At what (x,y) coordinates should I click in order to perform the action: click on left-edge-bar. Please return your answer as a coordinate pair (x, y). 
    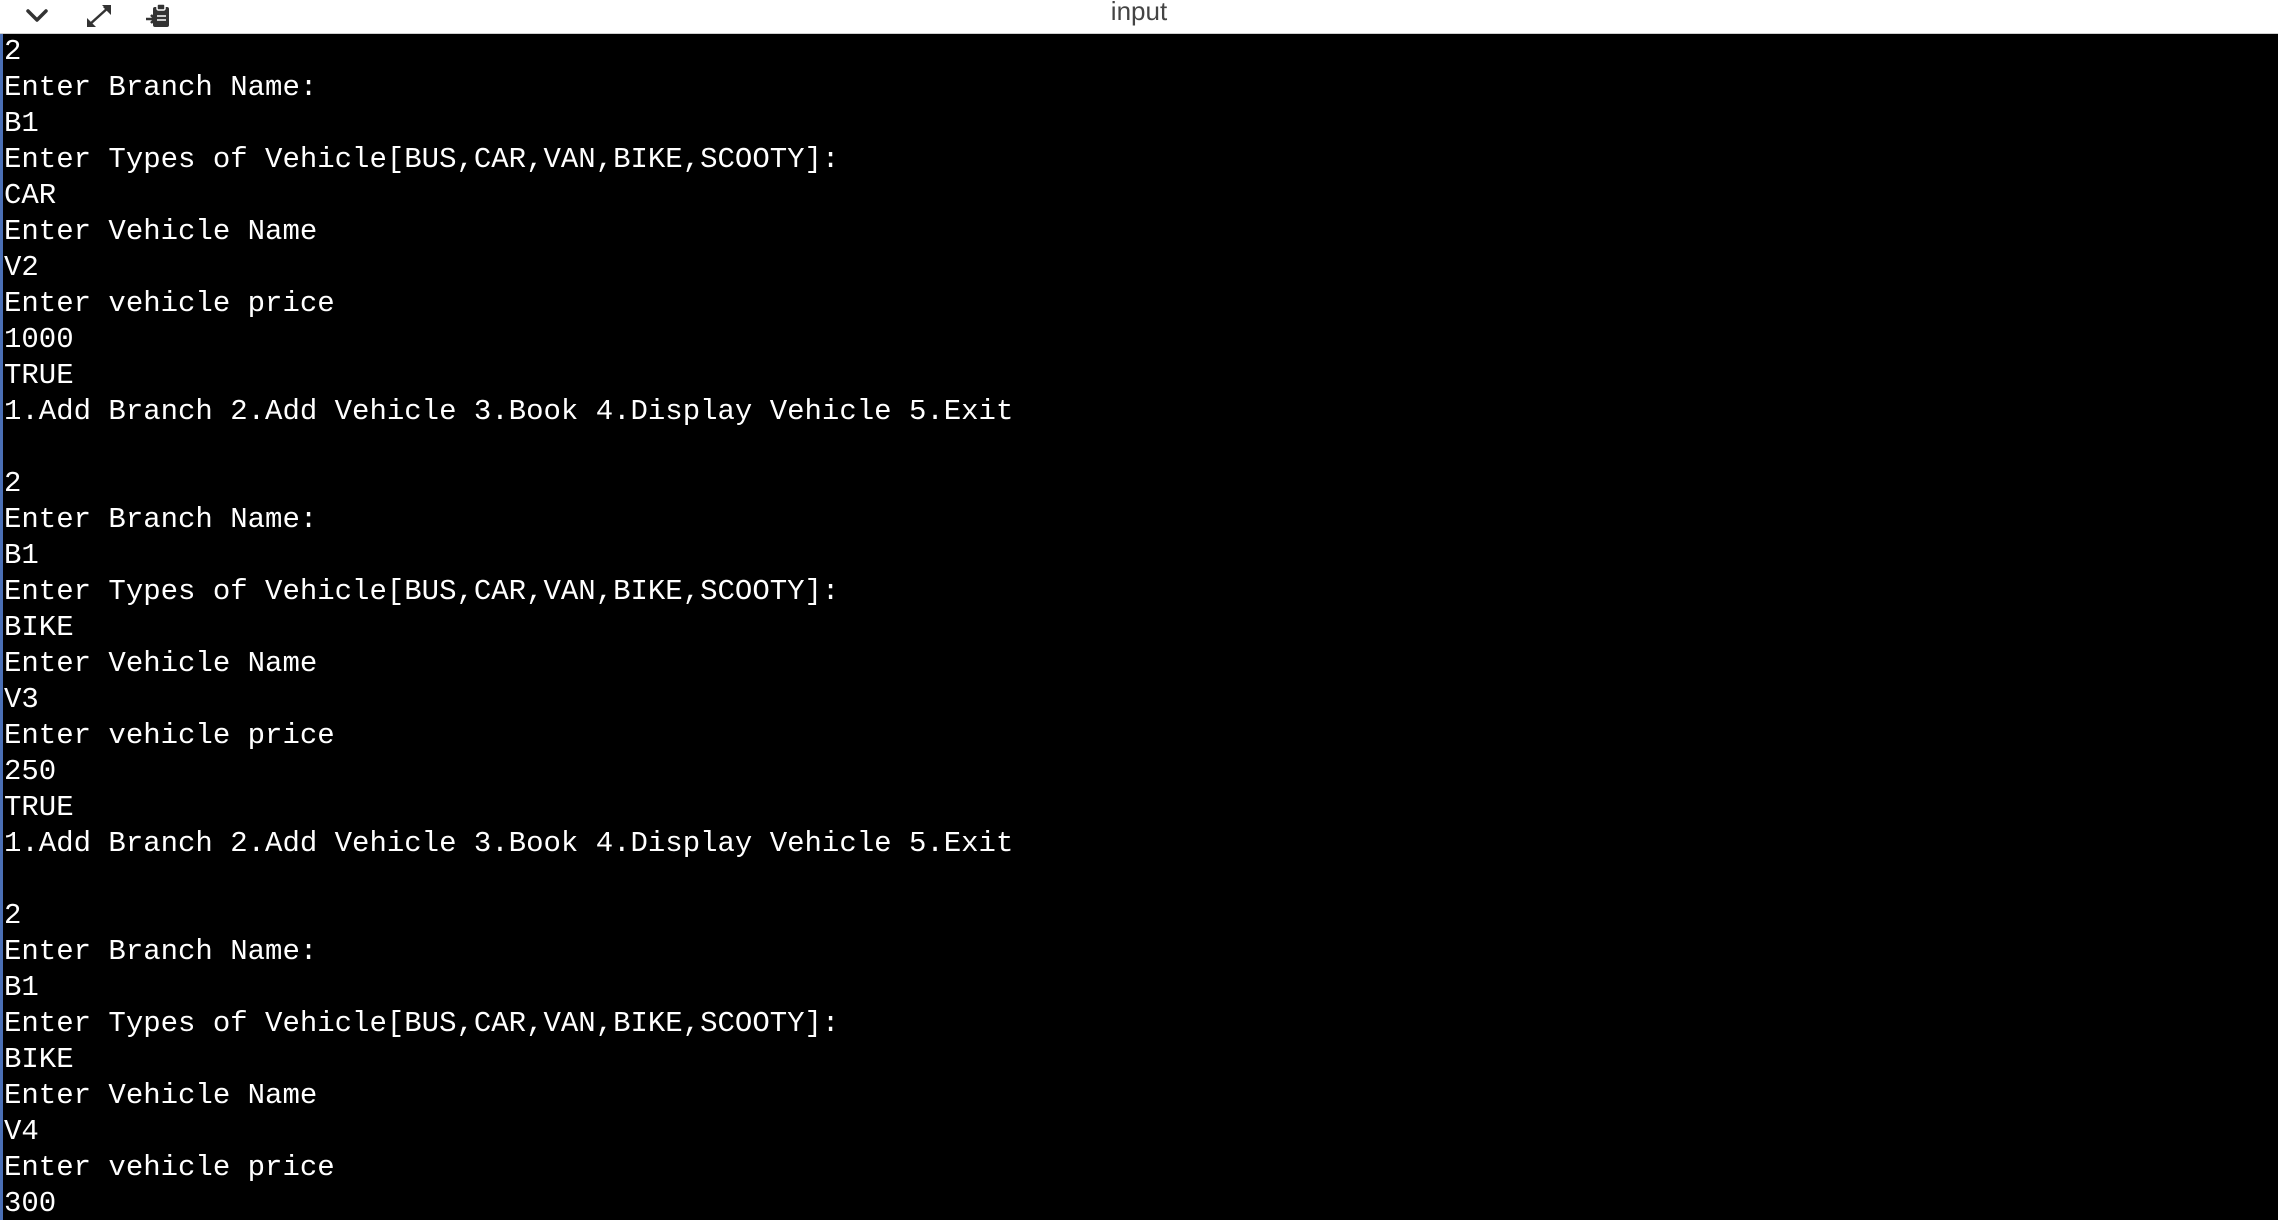
    Looking at the image, I should click on (1, 627).